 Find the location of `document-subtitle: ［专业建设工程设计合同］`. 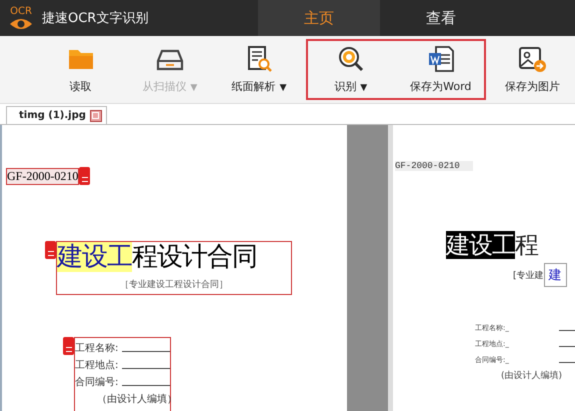

document-subtitle: ［专业建设工程设计合同］ is located at coordinates (174, 284).